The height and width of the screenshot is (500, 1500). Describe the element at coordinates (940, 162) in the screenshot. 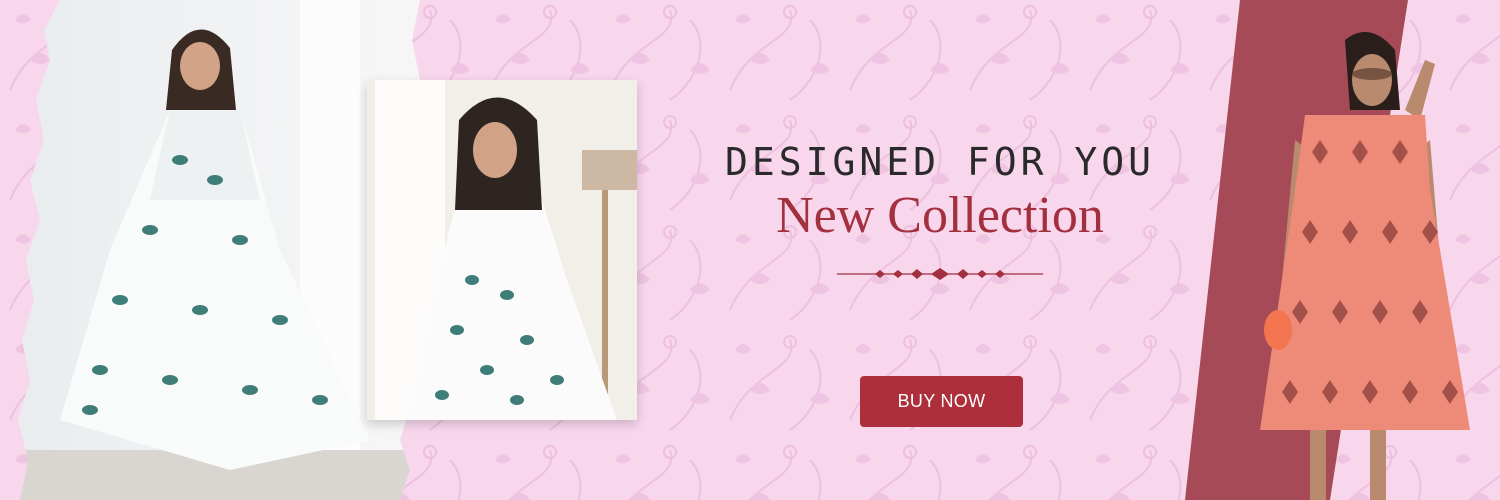

I see `tagline: DESIGNED FOR YOU` at that location.